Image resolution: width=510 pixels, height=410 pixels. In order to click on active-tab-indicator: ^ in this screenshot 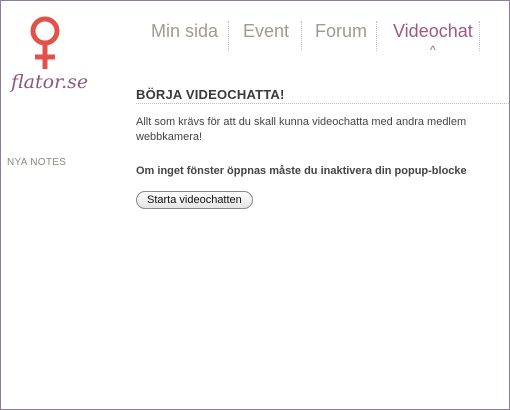, I will do `click(433, 50)`.